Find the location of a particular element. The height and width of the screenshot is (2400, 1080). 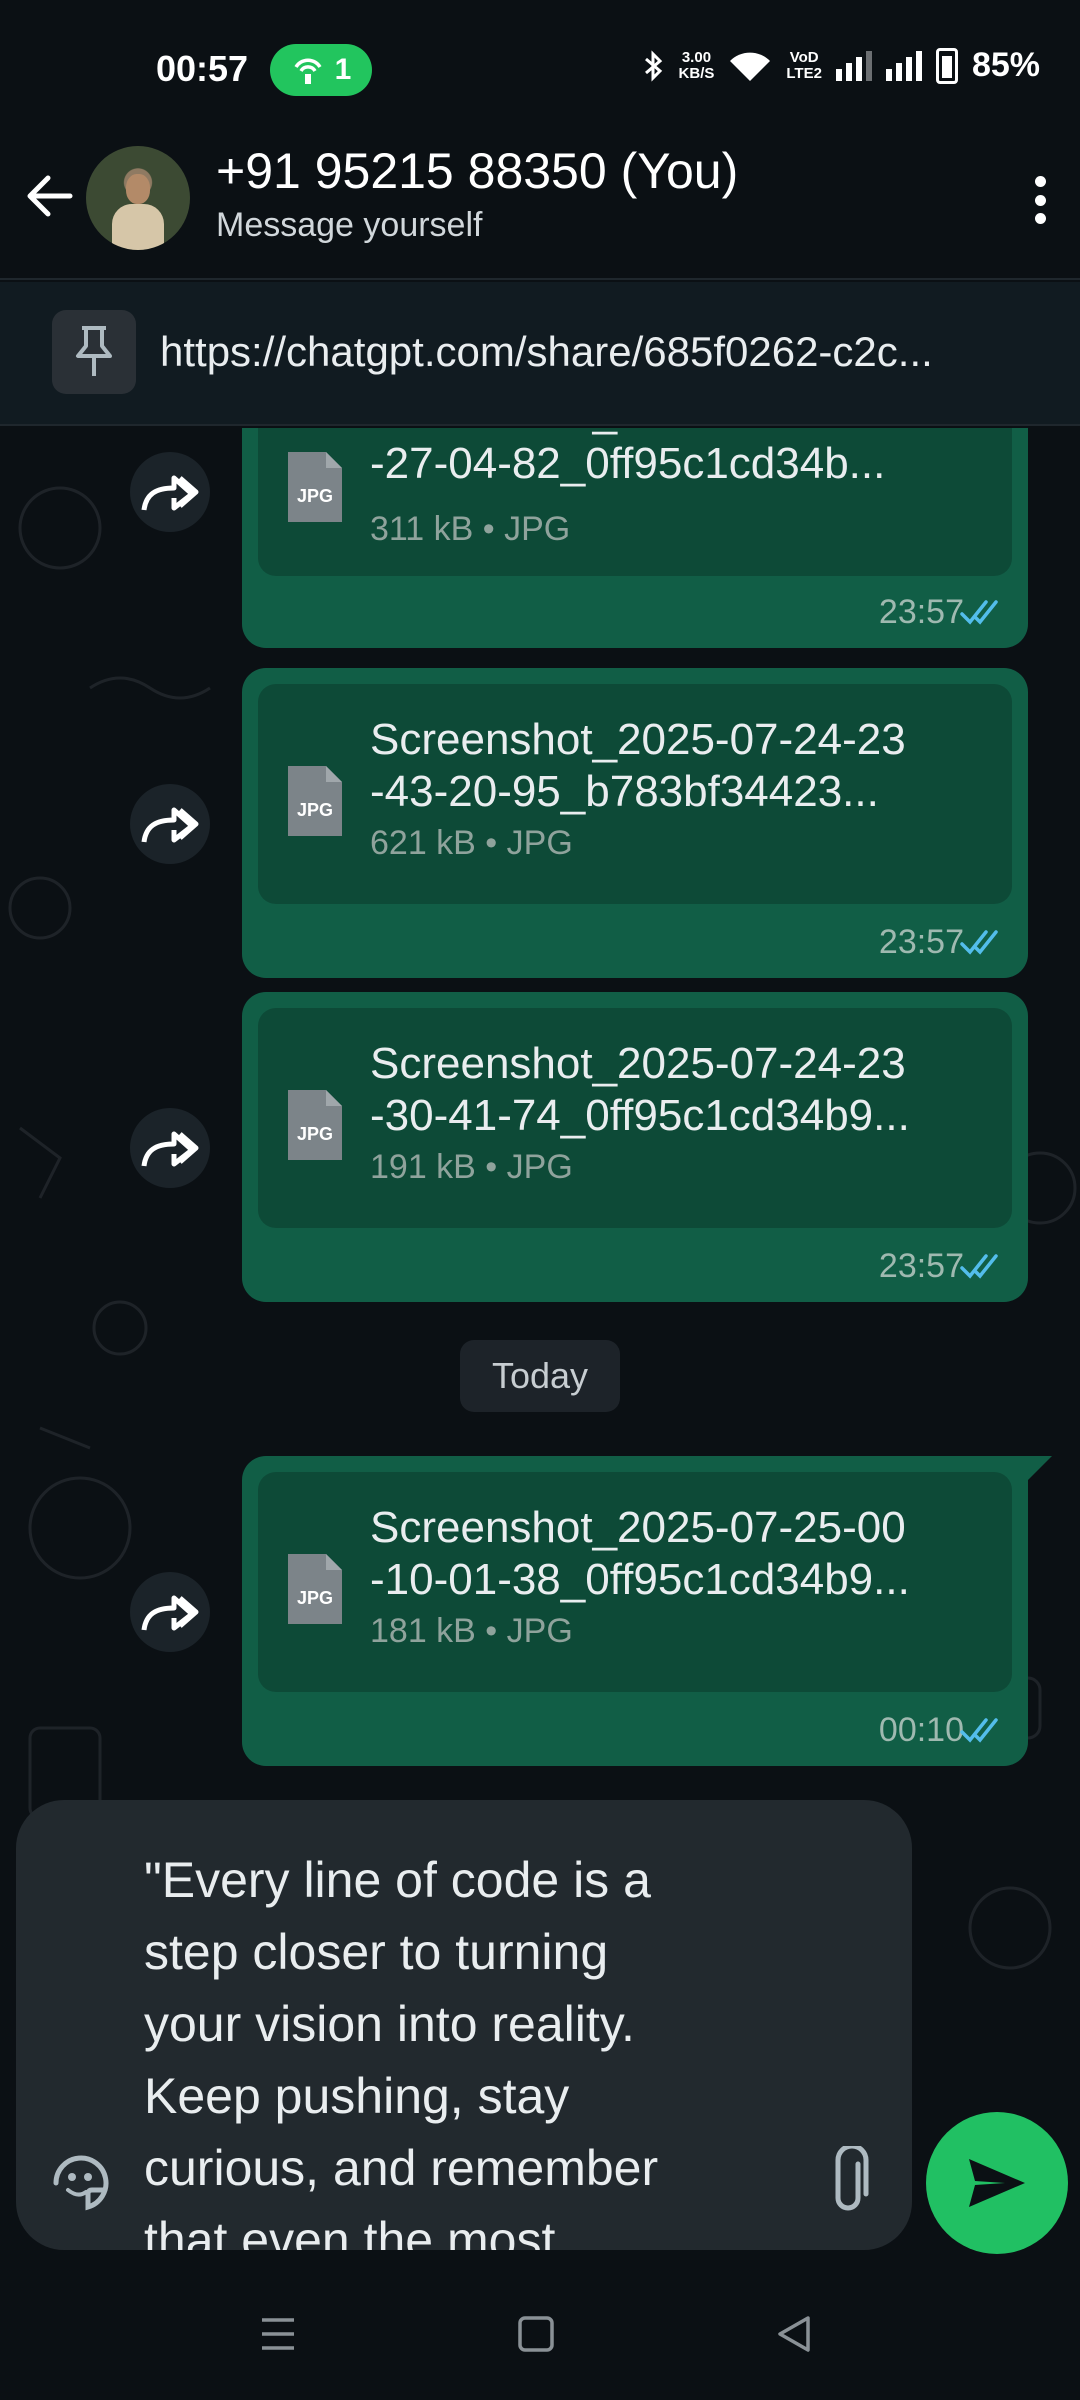

hotspot-badge: 1 is located at coordinates (321, 70).